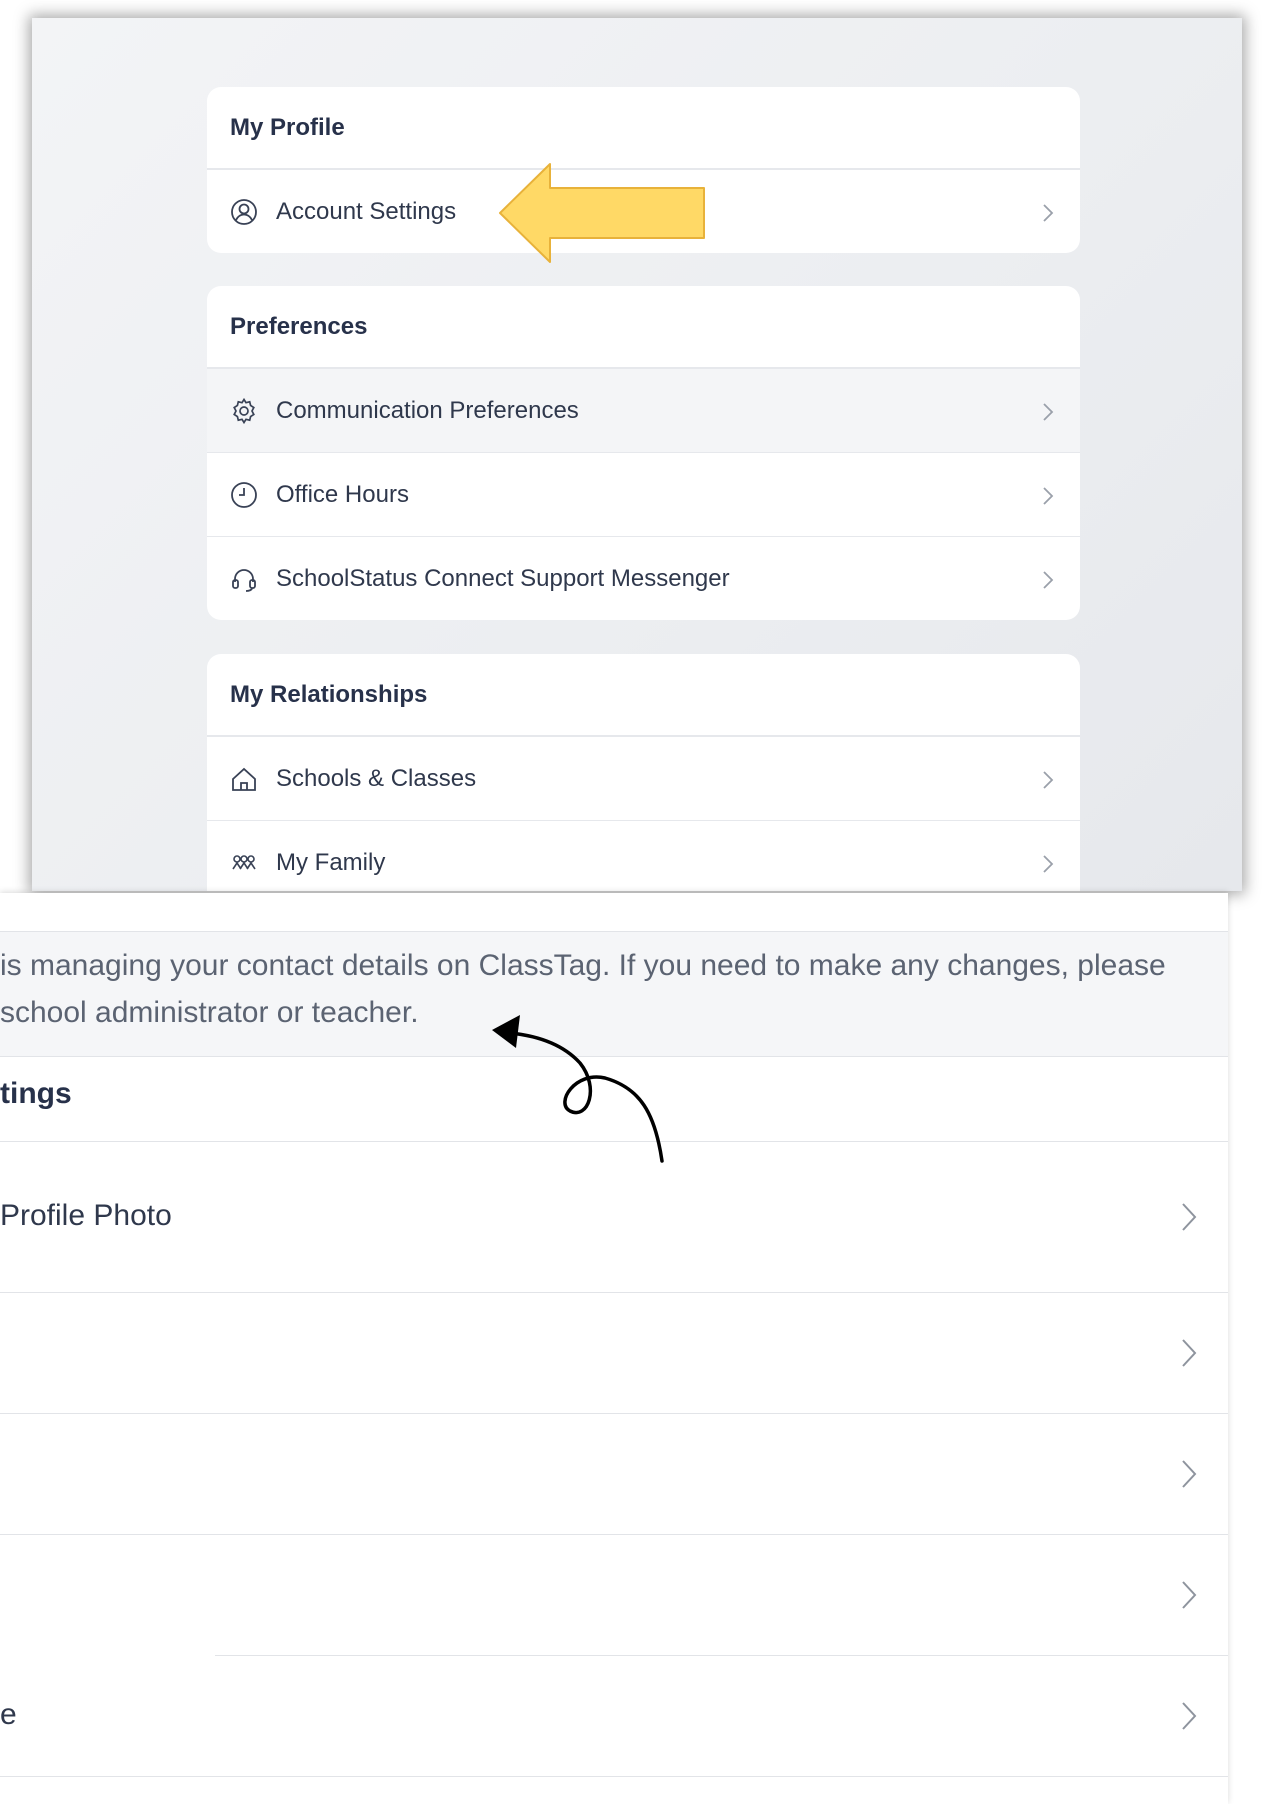  I want to click on menu-item-office-hours: Office Hours, so click(643, 494).